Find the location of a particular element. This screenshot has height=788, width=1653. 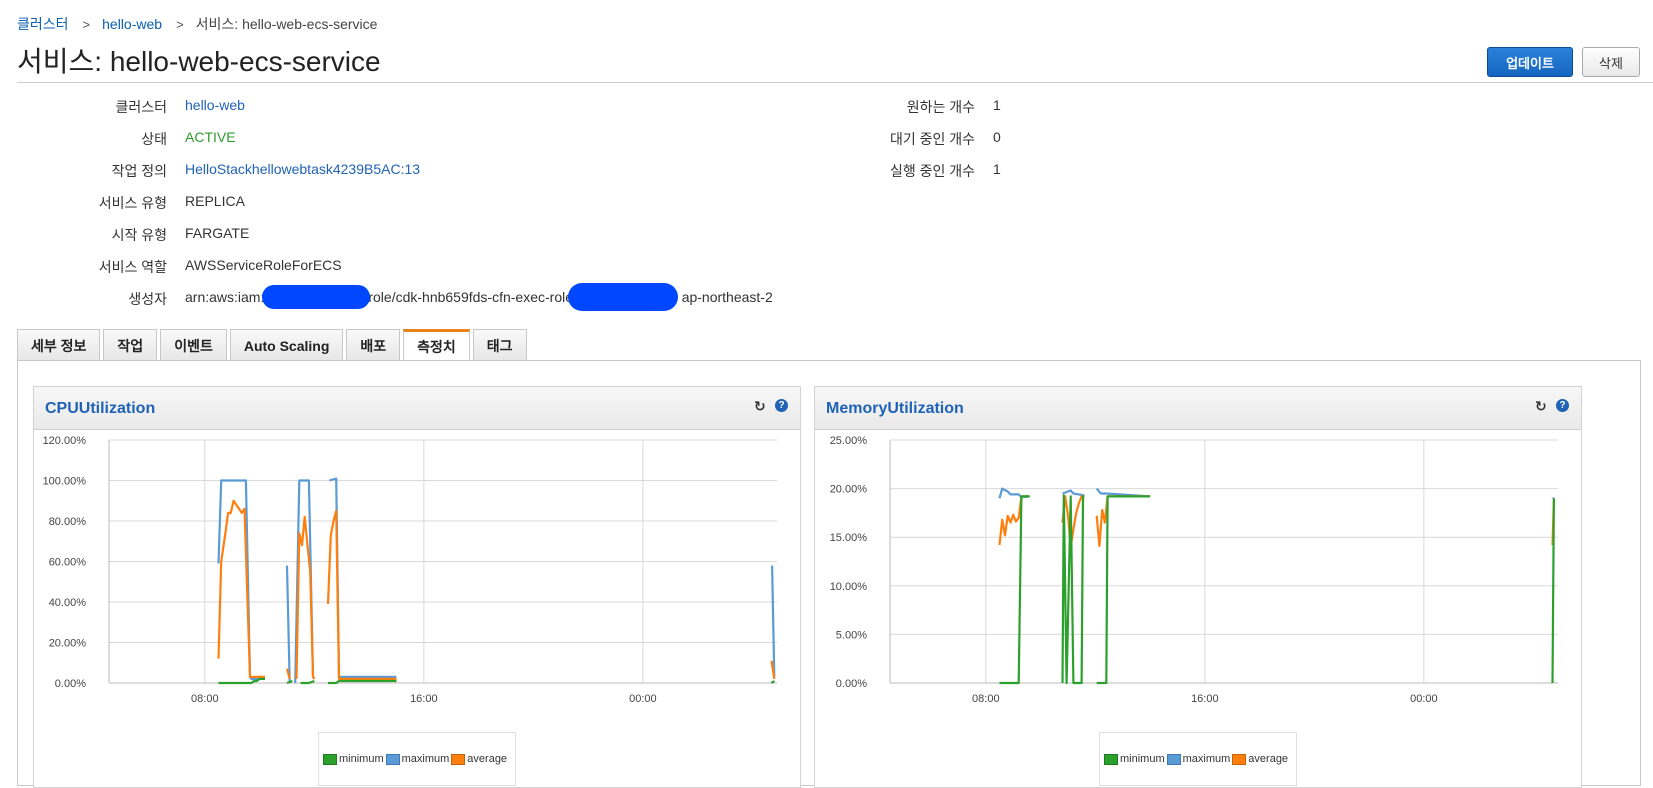

detail-label: 서비스 유형 is located at coordinates (132, 203).